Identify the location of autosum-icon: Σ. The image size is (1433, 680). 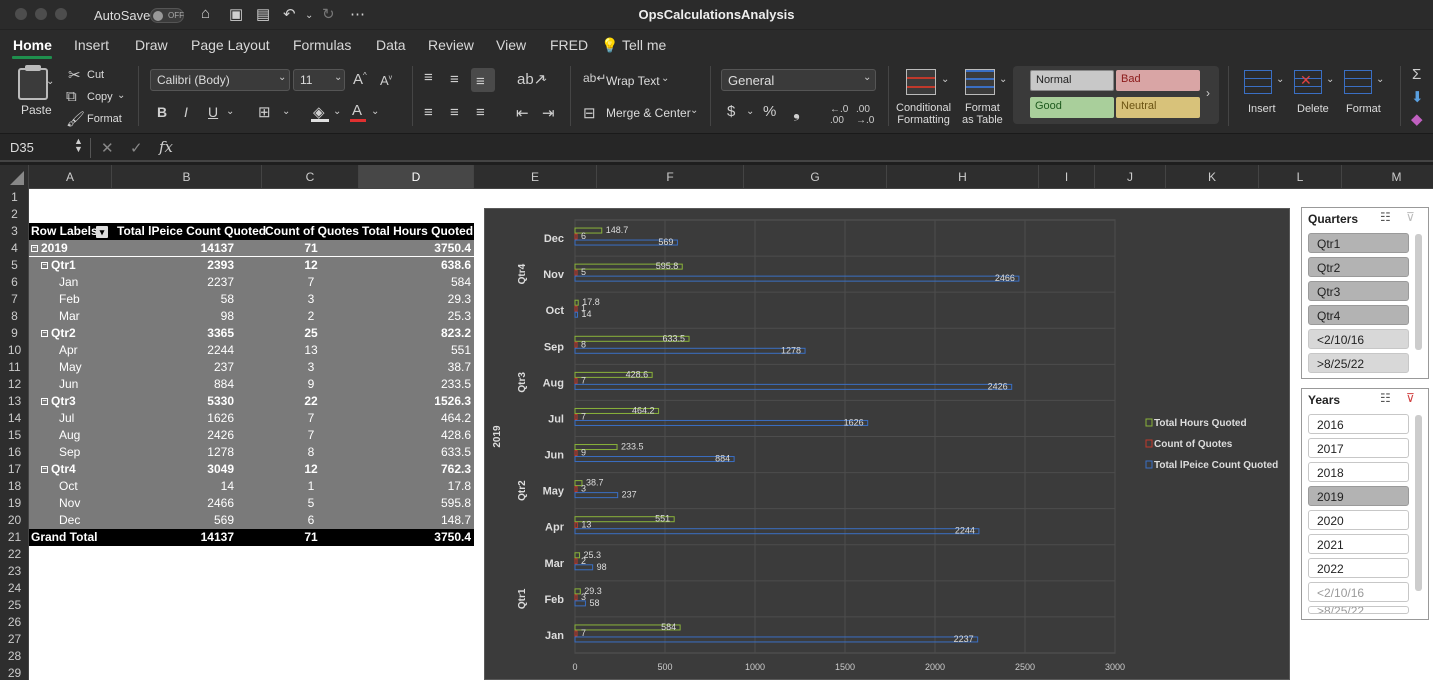
(1416, 74).